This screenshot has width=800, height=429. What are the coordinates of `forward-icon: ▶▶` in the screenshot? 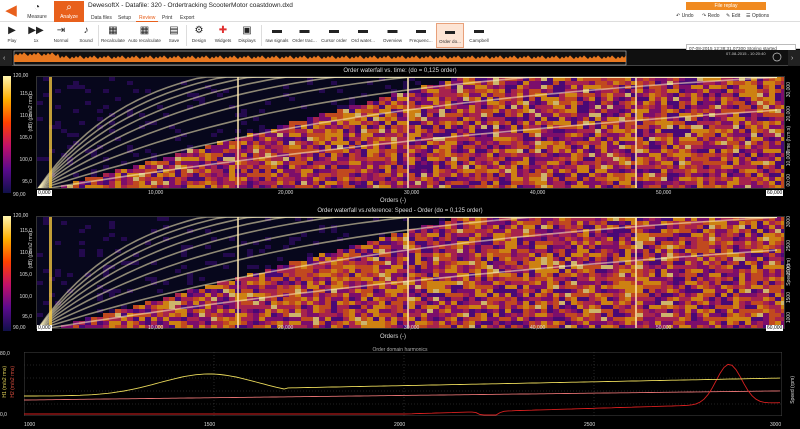 It's located at (36, 30).